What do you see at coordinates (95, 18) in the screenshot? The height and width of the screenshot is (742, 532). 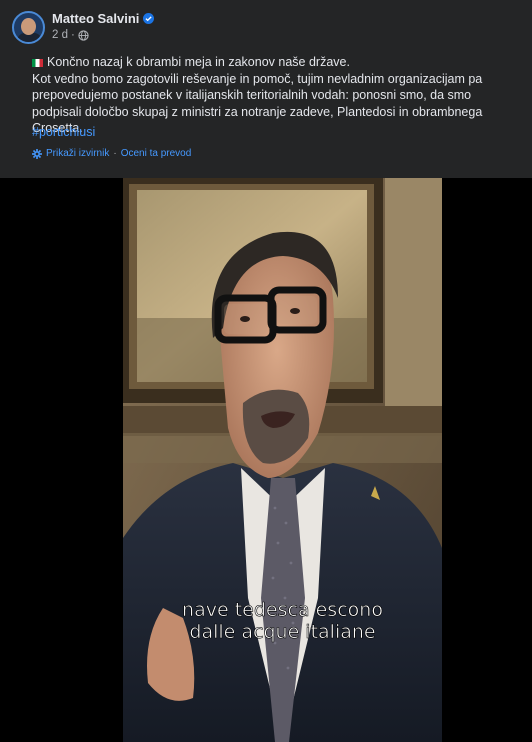 I see `author-name: Matteo Salvini` at bounding box center [95, 18].